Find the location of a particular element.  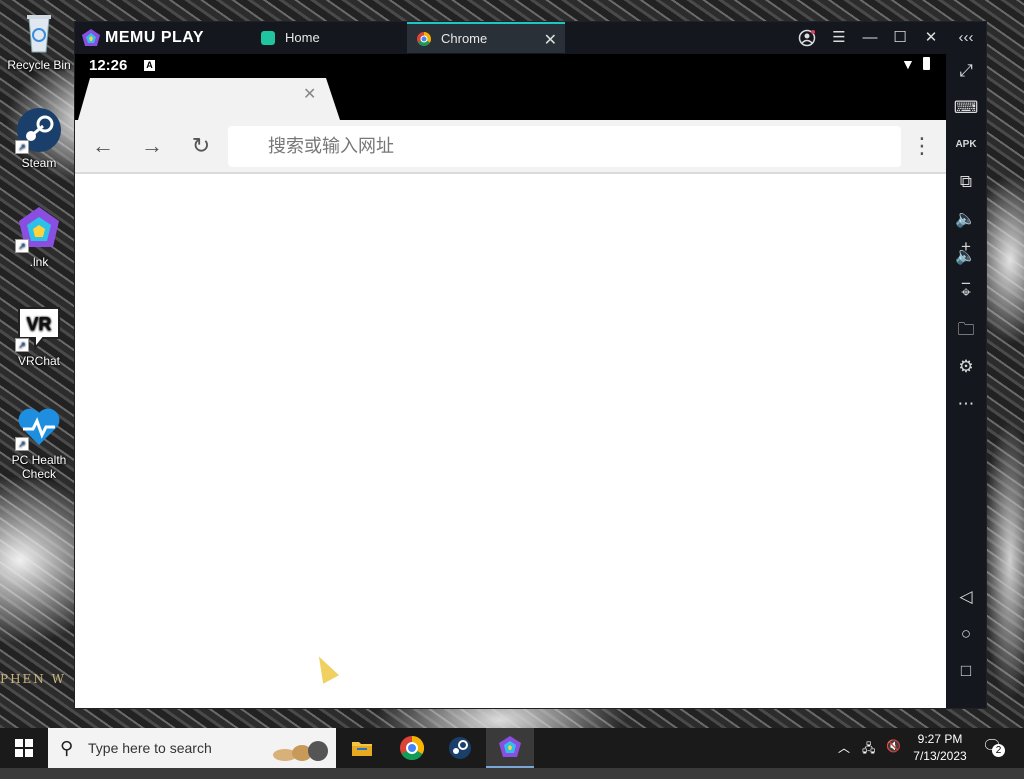

memu-icon is located at coordinates (510, 746).